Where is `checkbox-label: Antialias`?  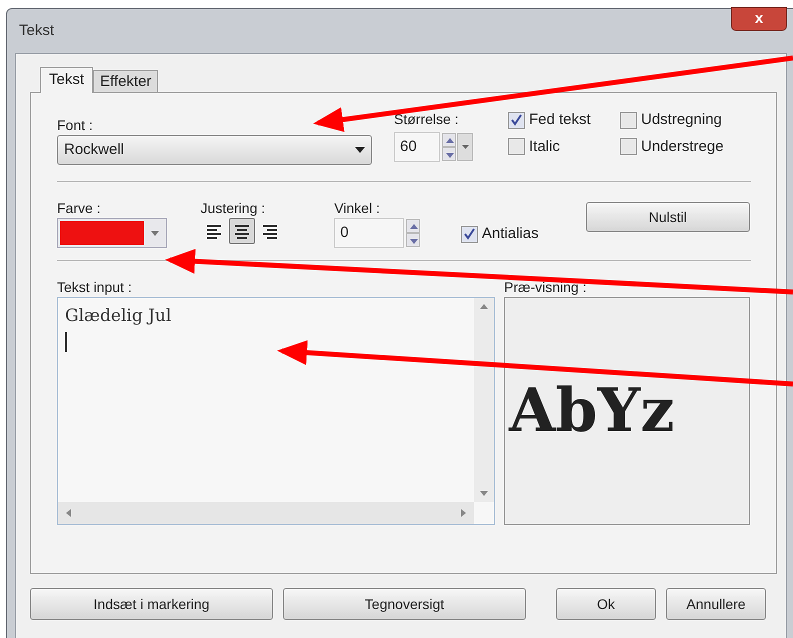
checkbox-label: Antialias is located at coordinates (510, 234).